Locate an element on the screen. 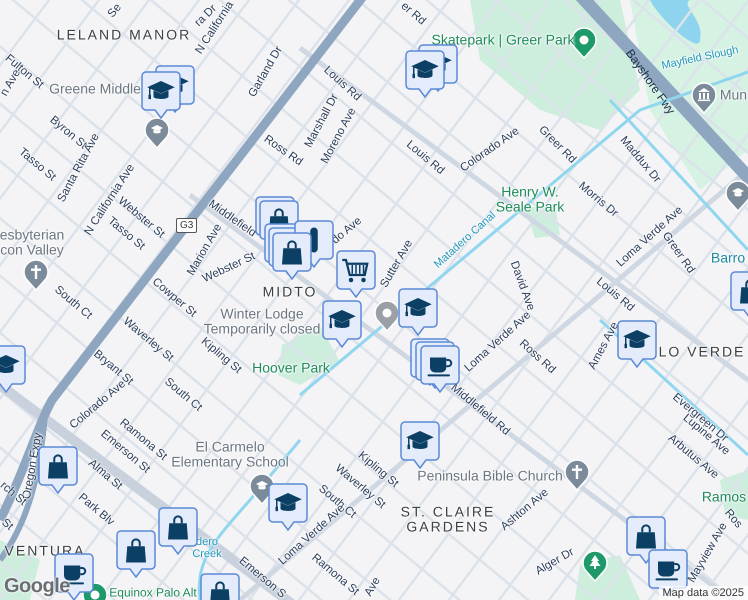  neighborhood-label: MIDTO is located at coordinates (290, 292).